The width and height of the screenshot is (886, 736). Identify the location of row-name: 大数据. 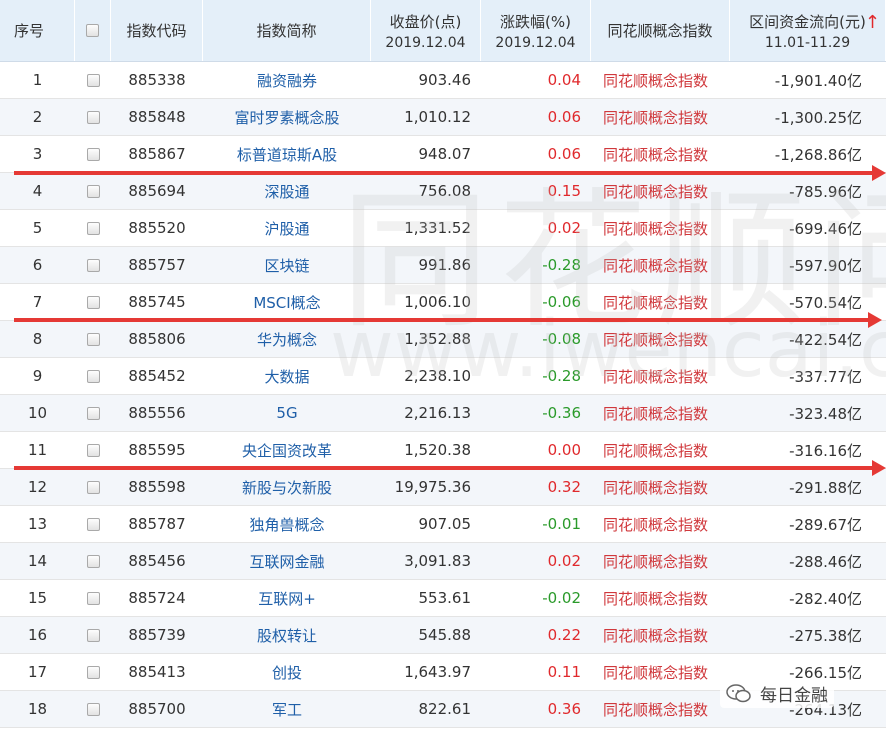
(287, 376).